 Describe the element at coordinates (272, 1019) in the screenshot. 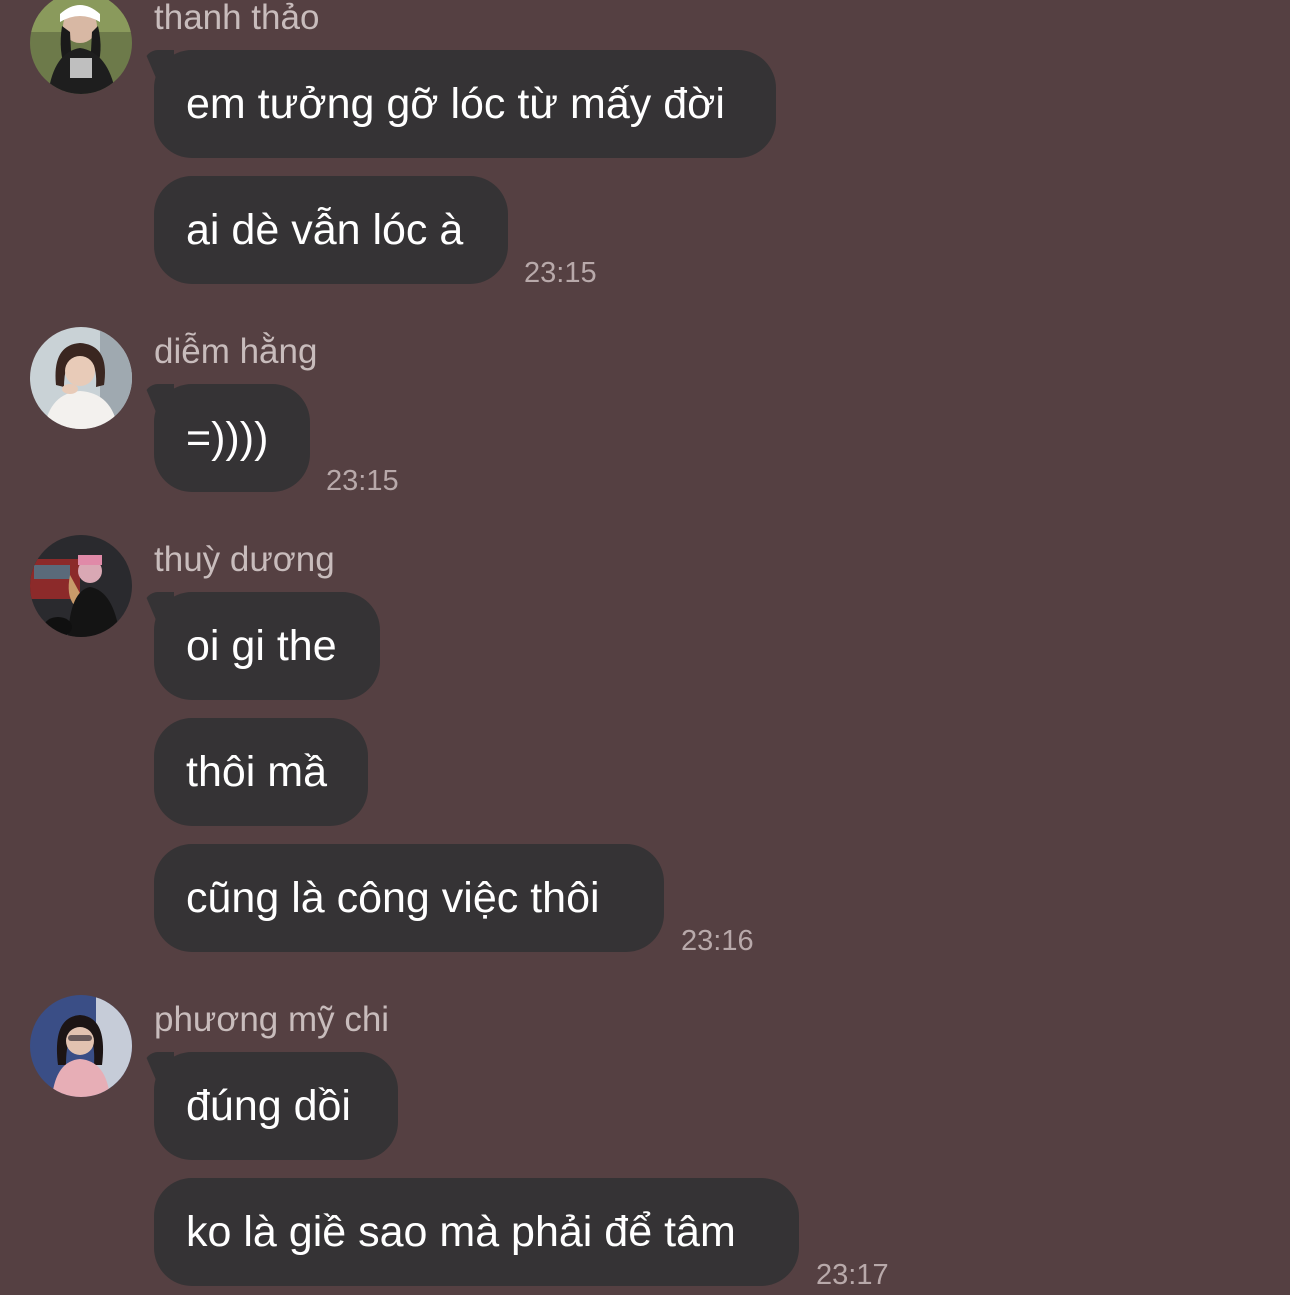

I see `sender-name: phương mỹ chi` at that location.